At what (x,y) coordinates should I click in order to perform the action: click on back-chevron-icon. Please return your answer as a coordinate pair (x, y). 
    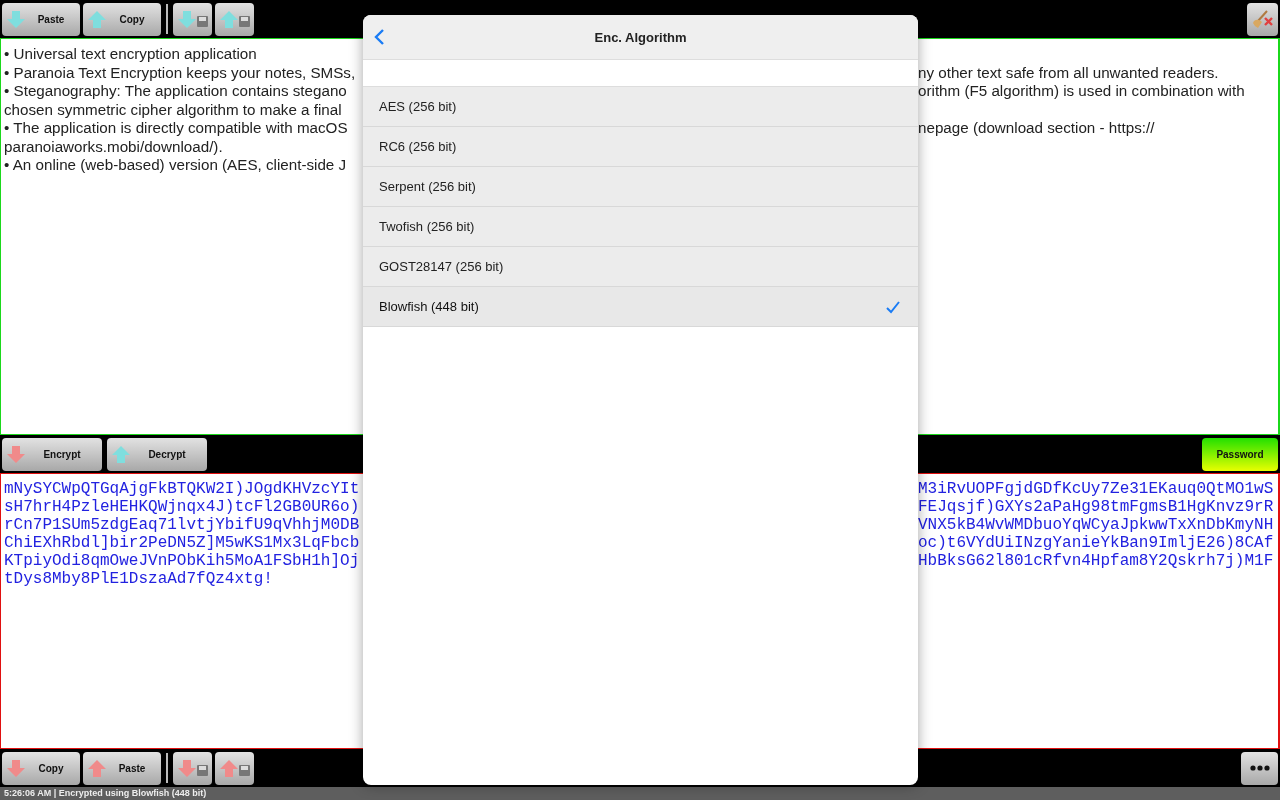
    Looking at the image, I should click on (379, 37).